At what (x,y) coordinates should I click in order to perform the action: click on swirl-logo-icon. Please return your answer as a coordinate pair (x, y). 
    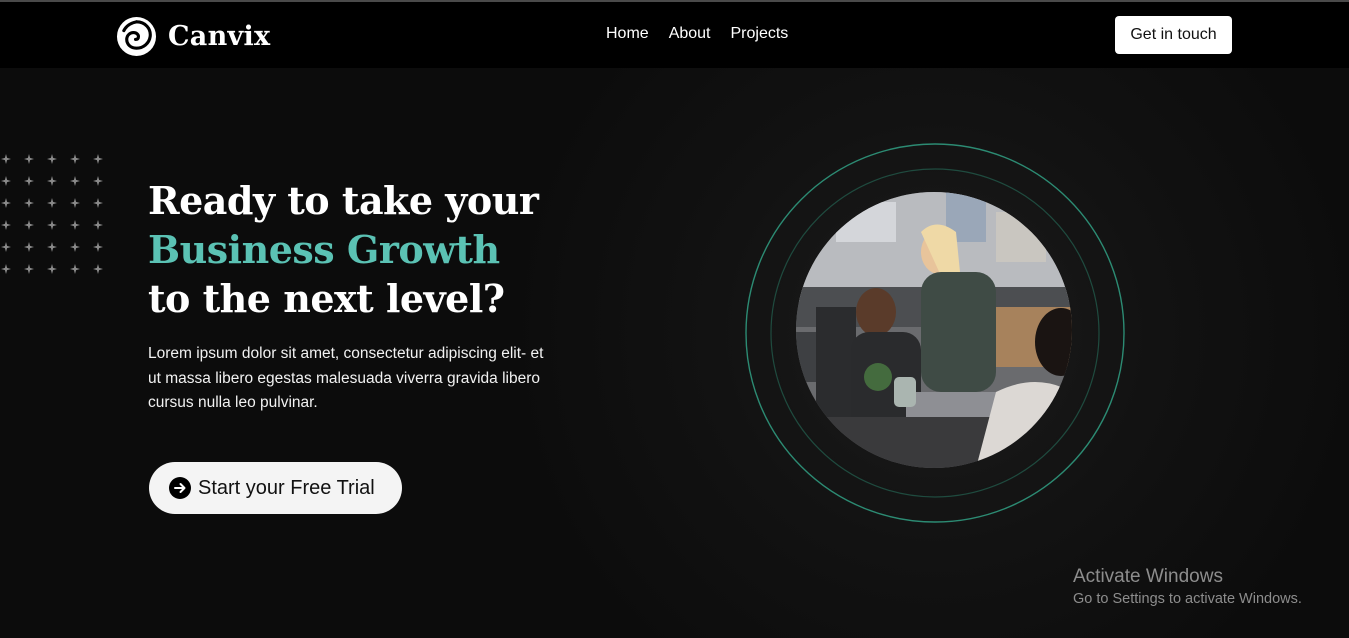
    Looking at the image, I should click on (136, 36).